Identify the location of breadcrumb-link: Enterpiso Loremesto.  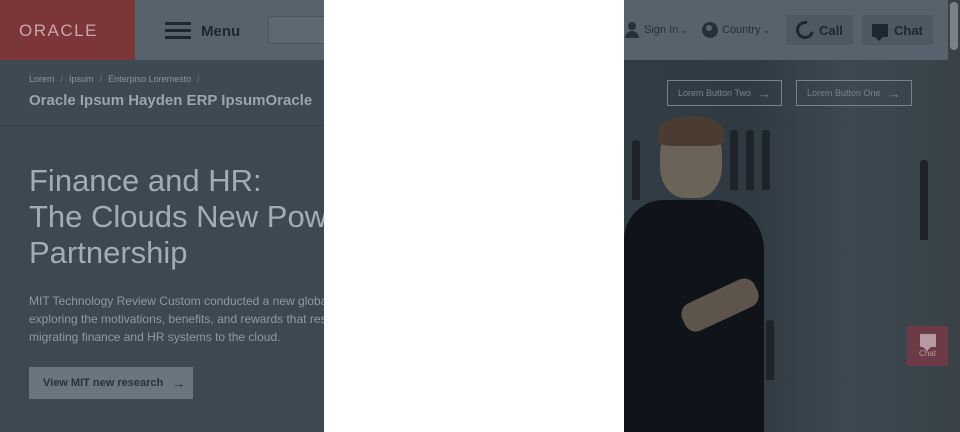
(149, 79).